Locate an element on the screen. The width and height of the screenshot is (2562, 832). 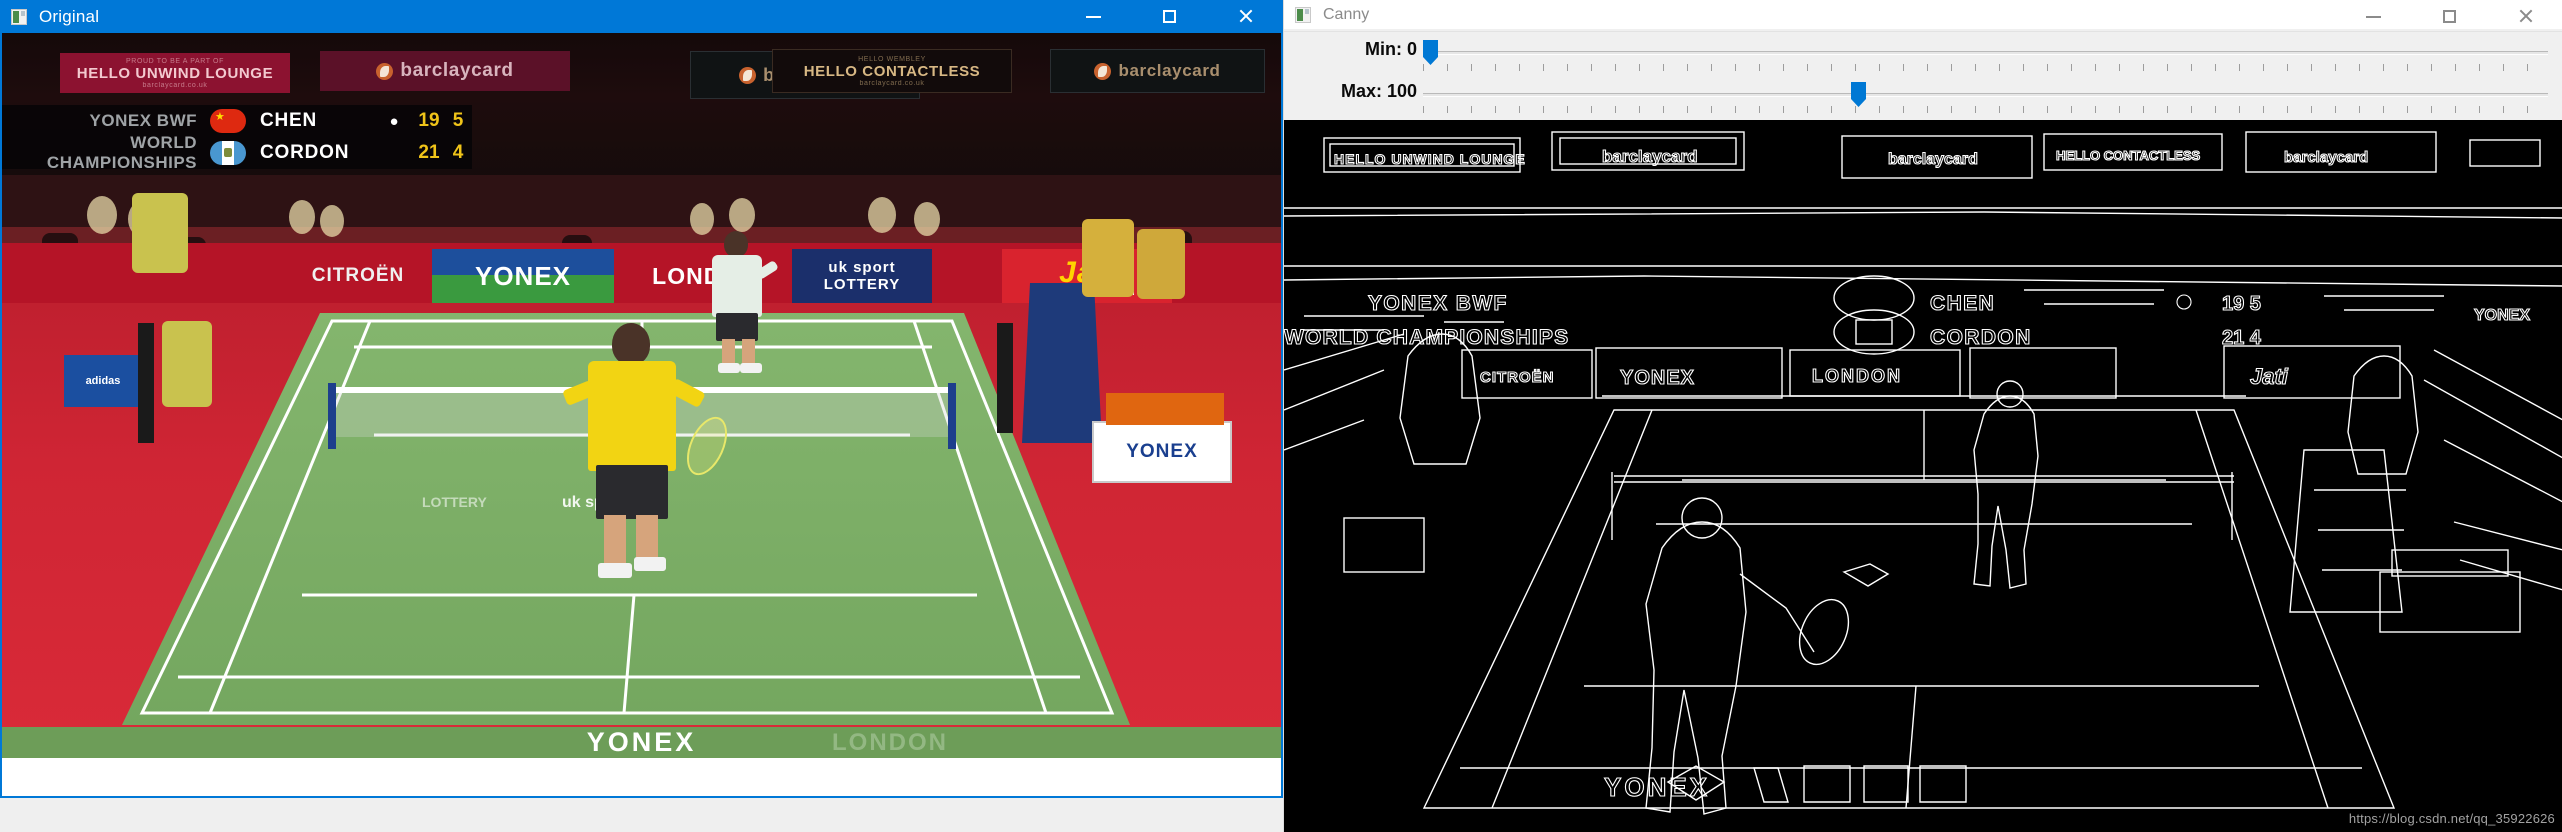
player-1-score-game1: 19 is located at coordinates (429, 120).